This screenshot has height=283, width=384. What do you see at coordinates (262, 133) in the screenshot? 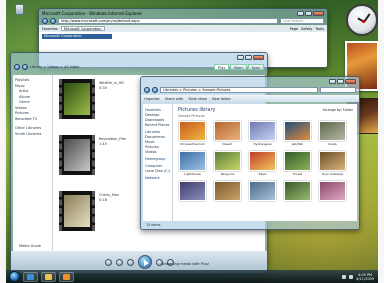
I see `picture-thumbnail: Hydrangeas` at bounding box center [262, 133].